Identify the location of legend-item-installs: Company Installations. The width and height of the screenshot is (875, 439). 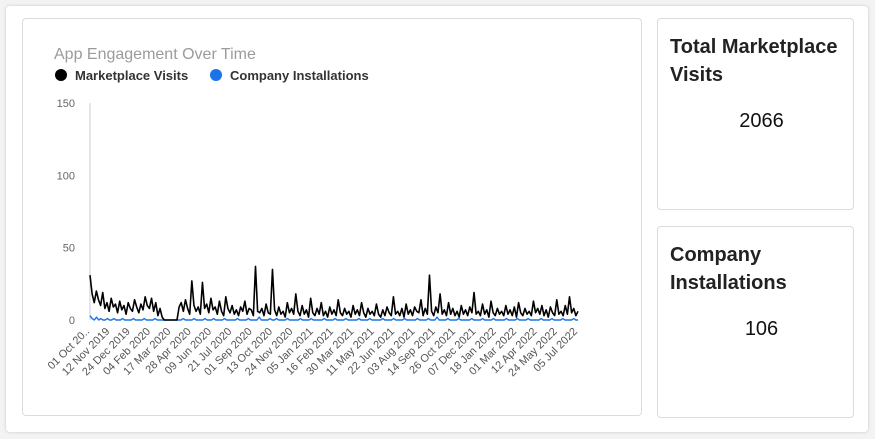
(289, 75).